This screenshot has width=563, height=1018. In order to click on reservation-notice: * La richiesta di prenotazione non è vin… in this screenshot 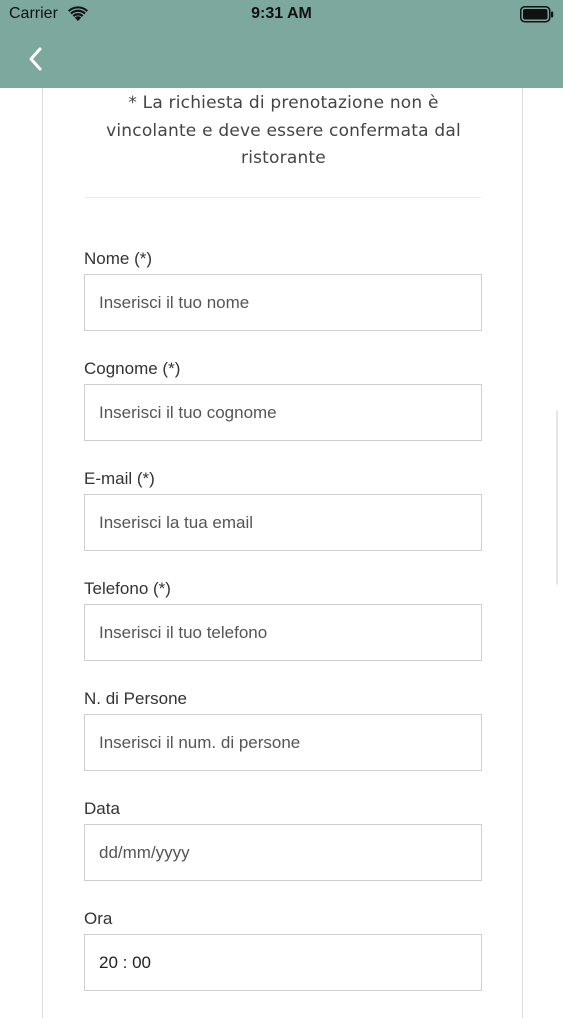, I will do `click(283, 130)`.